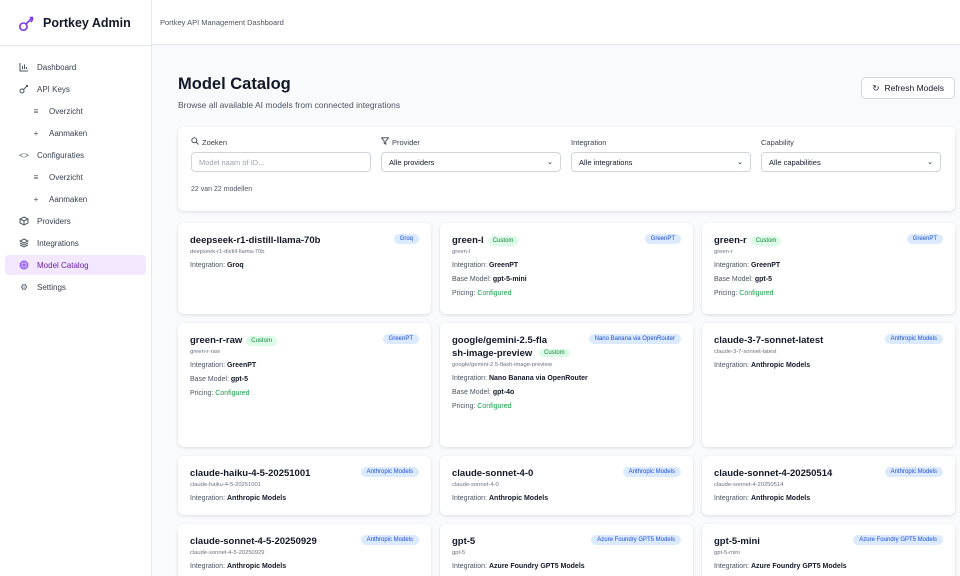 This screenshot has height=576, width=960. Describe the element at coordinates (459, 553) in the screenshot. I see `model-id: gpt-5` at that location.